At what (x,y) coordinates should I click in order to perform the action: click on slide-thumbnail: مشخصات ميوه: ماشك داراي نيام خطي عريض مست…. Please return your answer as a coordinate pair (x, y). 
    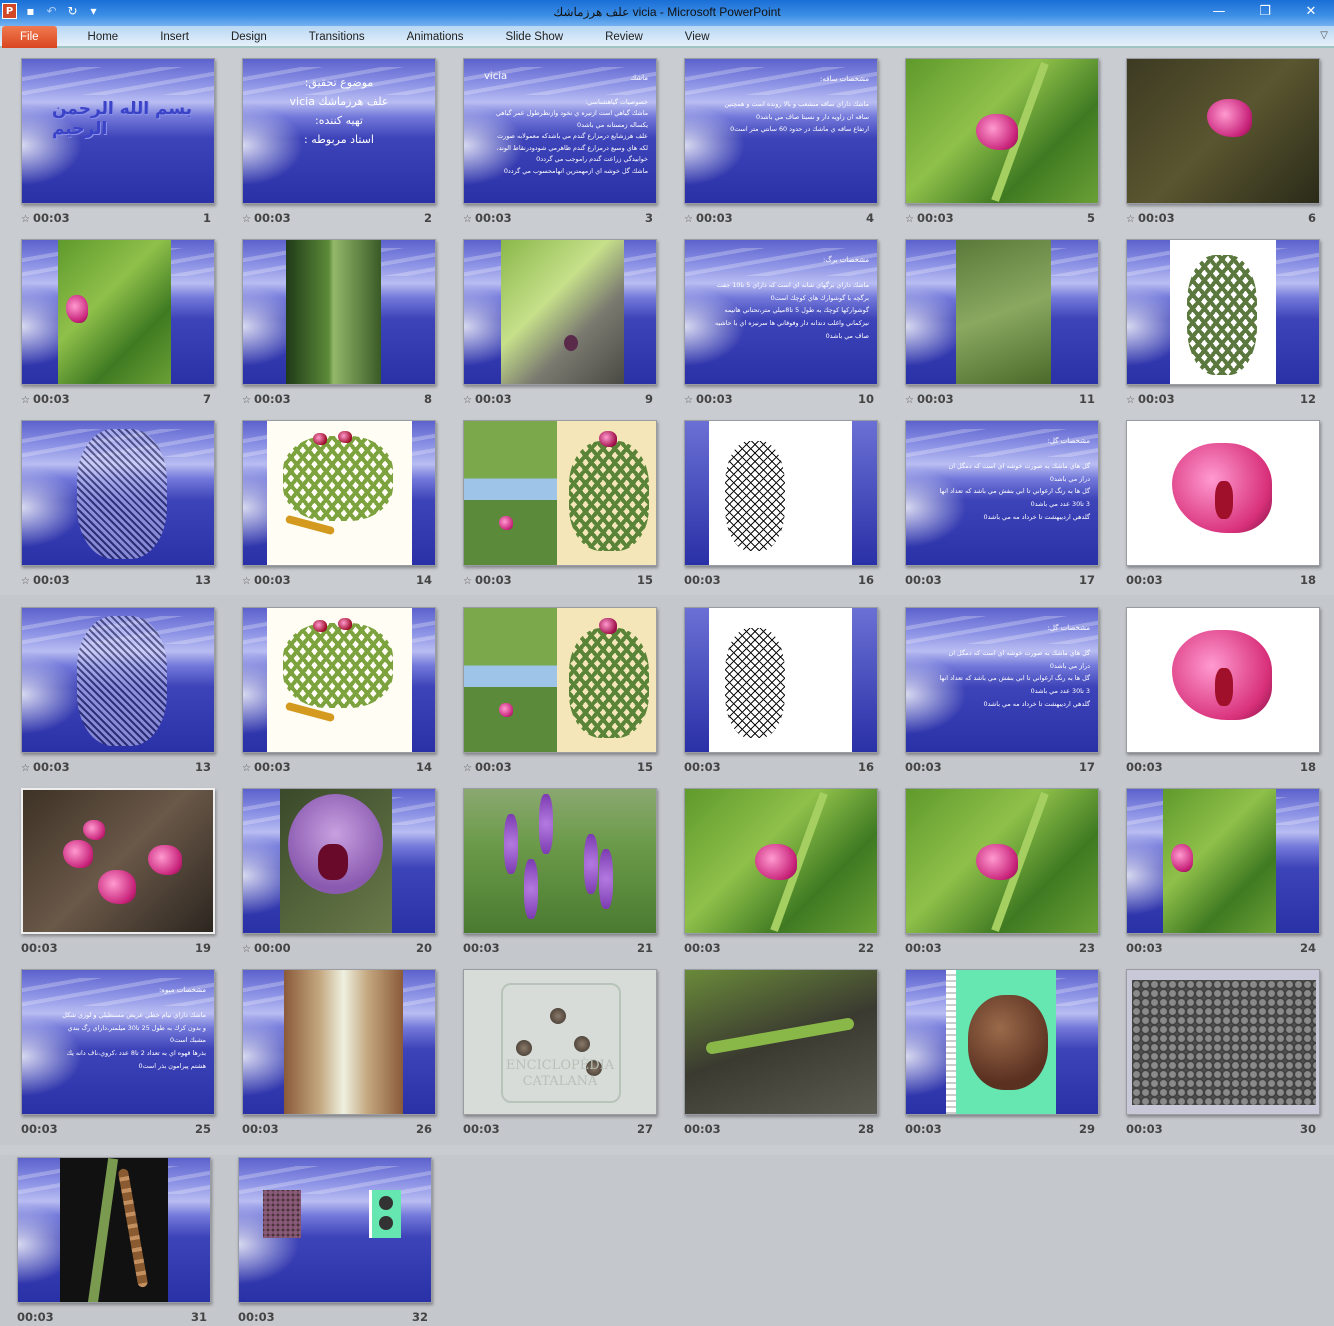
    Looking at the image, I should click on (118, 1042).